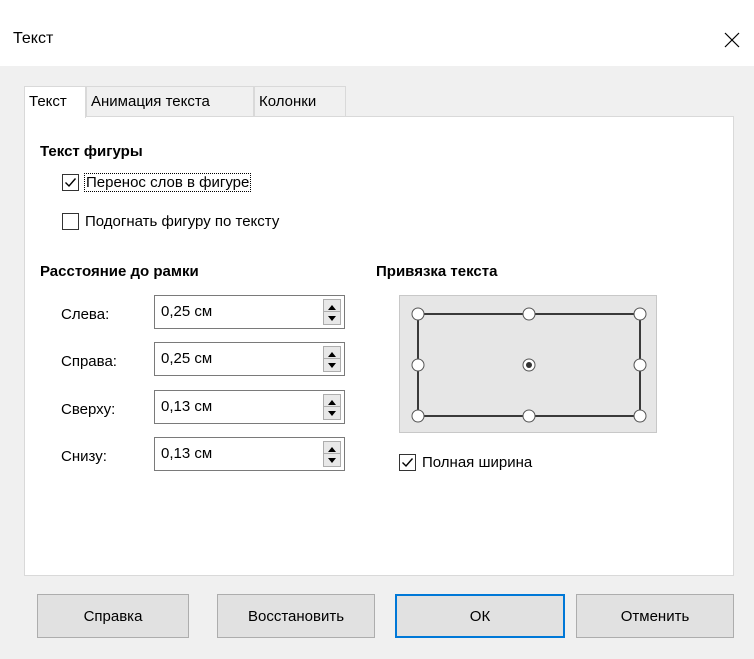  I want to click on left-spacing-label: Слева:, so click(85, 314).